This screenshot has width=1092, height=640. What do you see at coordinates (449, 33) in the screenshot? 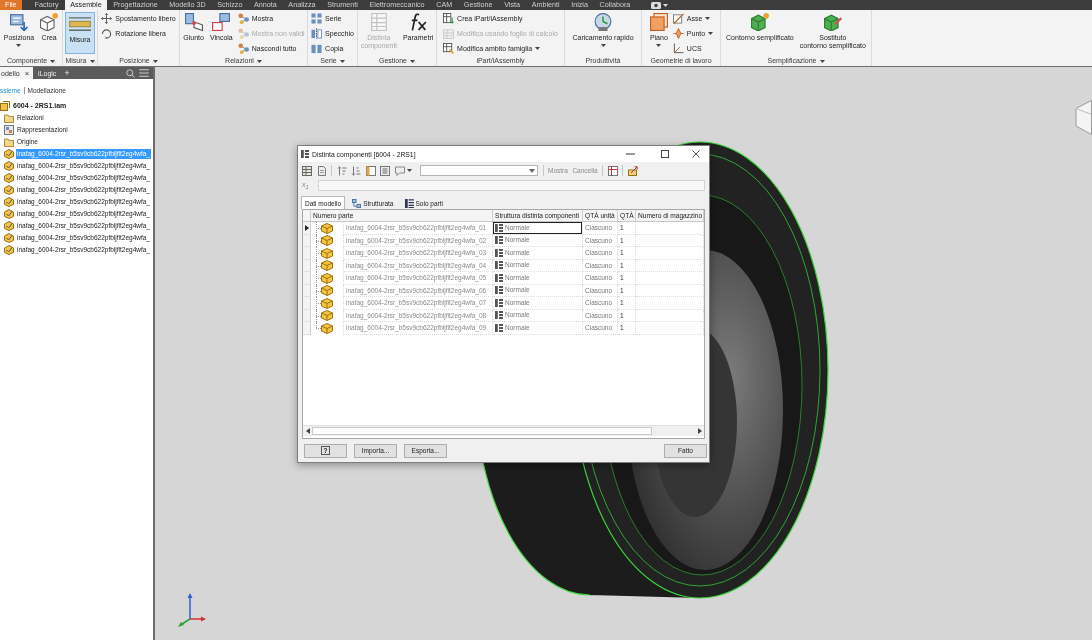
I see `spreadsheet-icon` at bounding box center [449, 33].